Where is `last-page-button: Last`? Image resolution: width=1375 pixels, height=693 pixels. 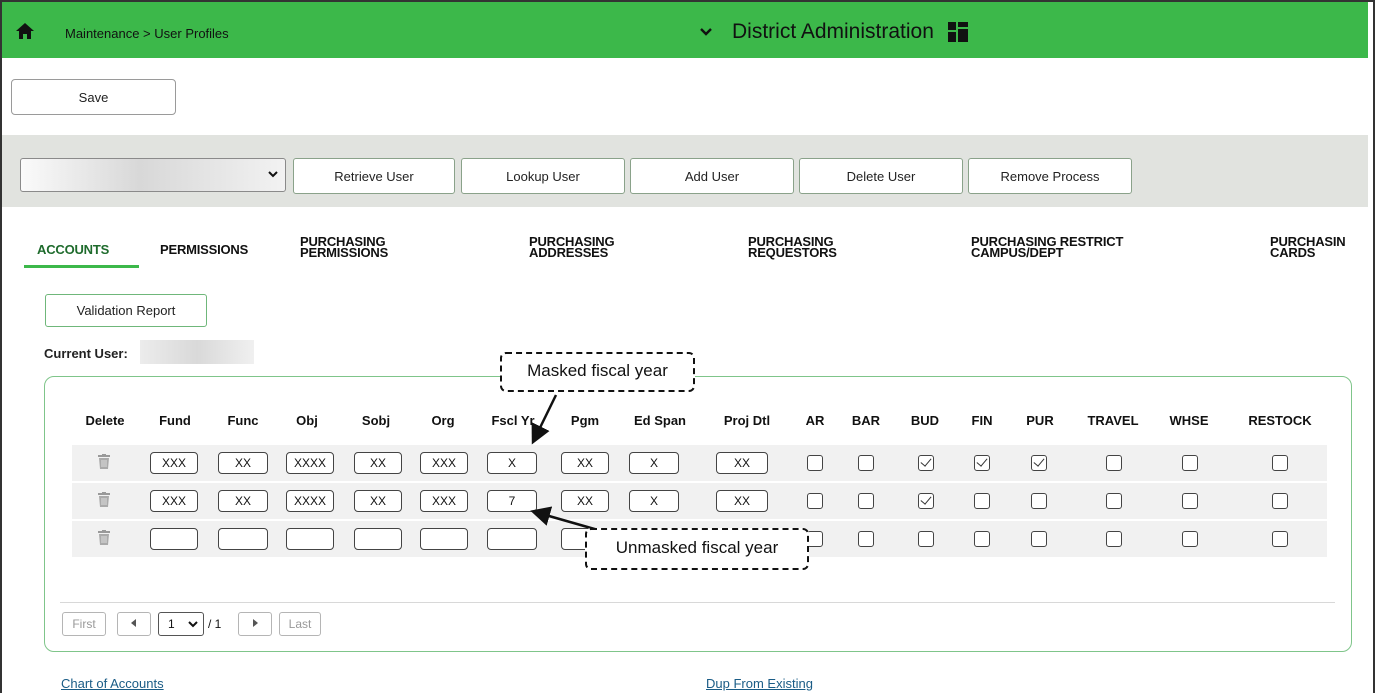 last-page-button: Last is located at coordinates (300, 624).